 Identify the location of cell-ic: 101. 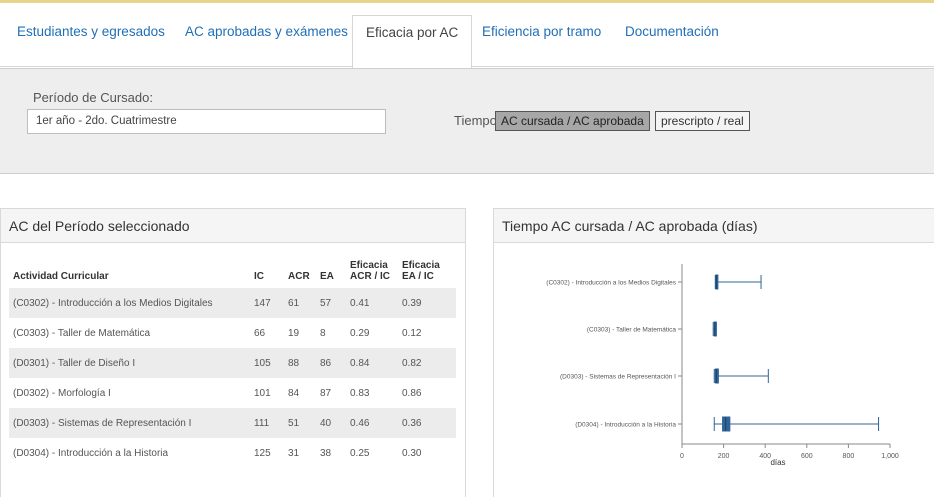
(262, 393).